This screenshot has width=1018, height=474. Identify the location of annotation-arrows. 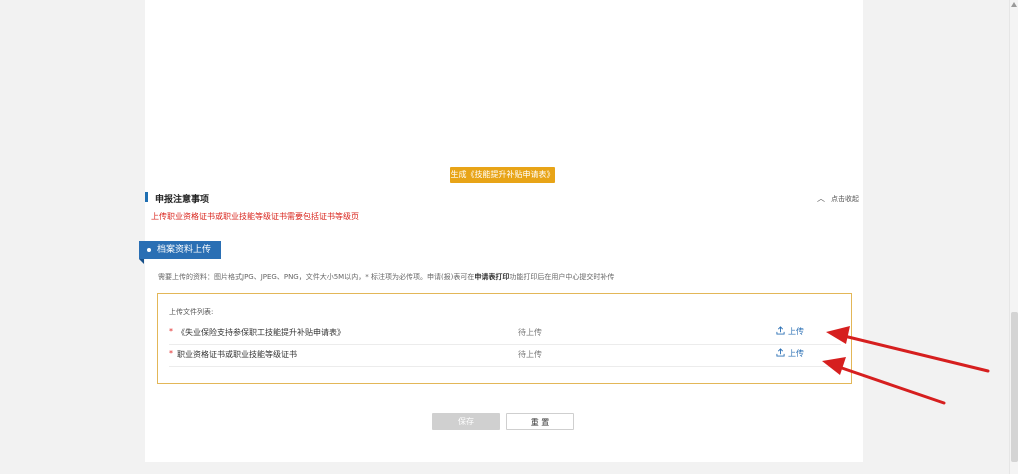
(906, 365).